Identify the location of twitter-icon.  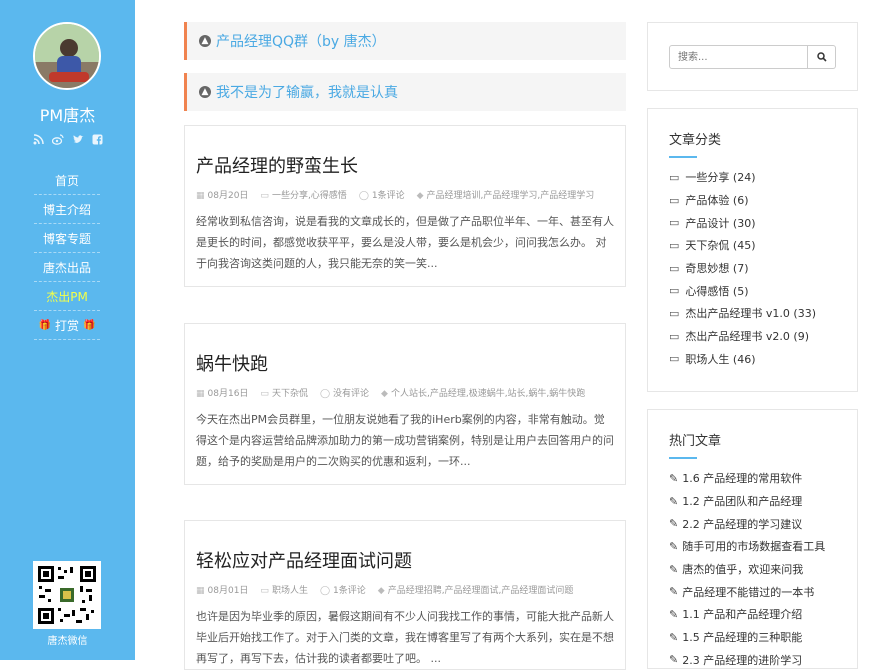
(78, 141).